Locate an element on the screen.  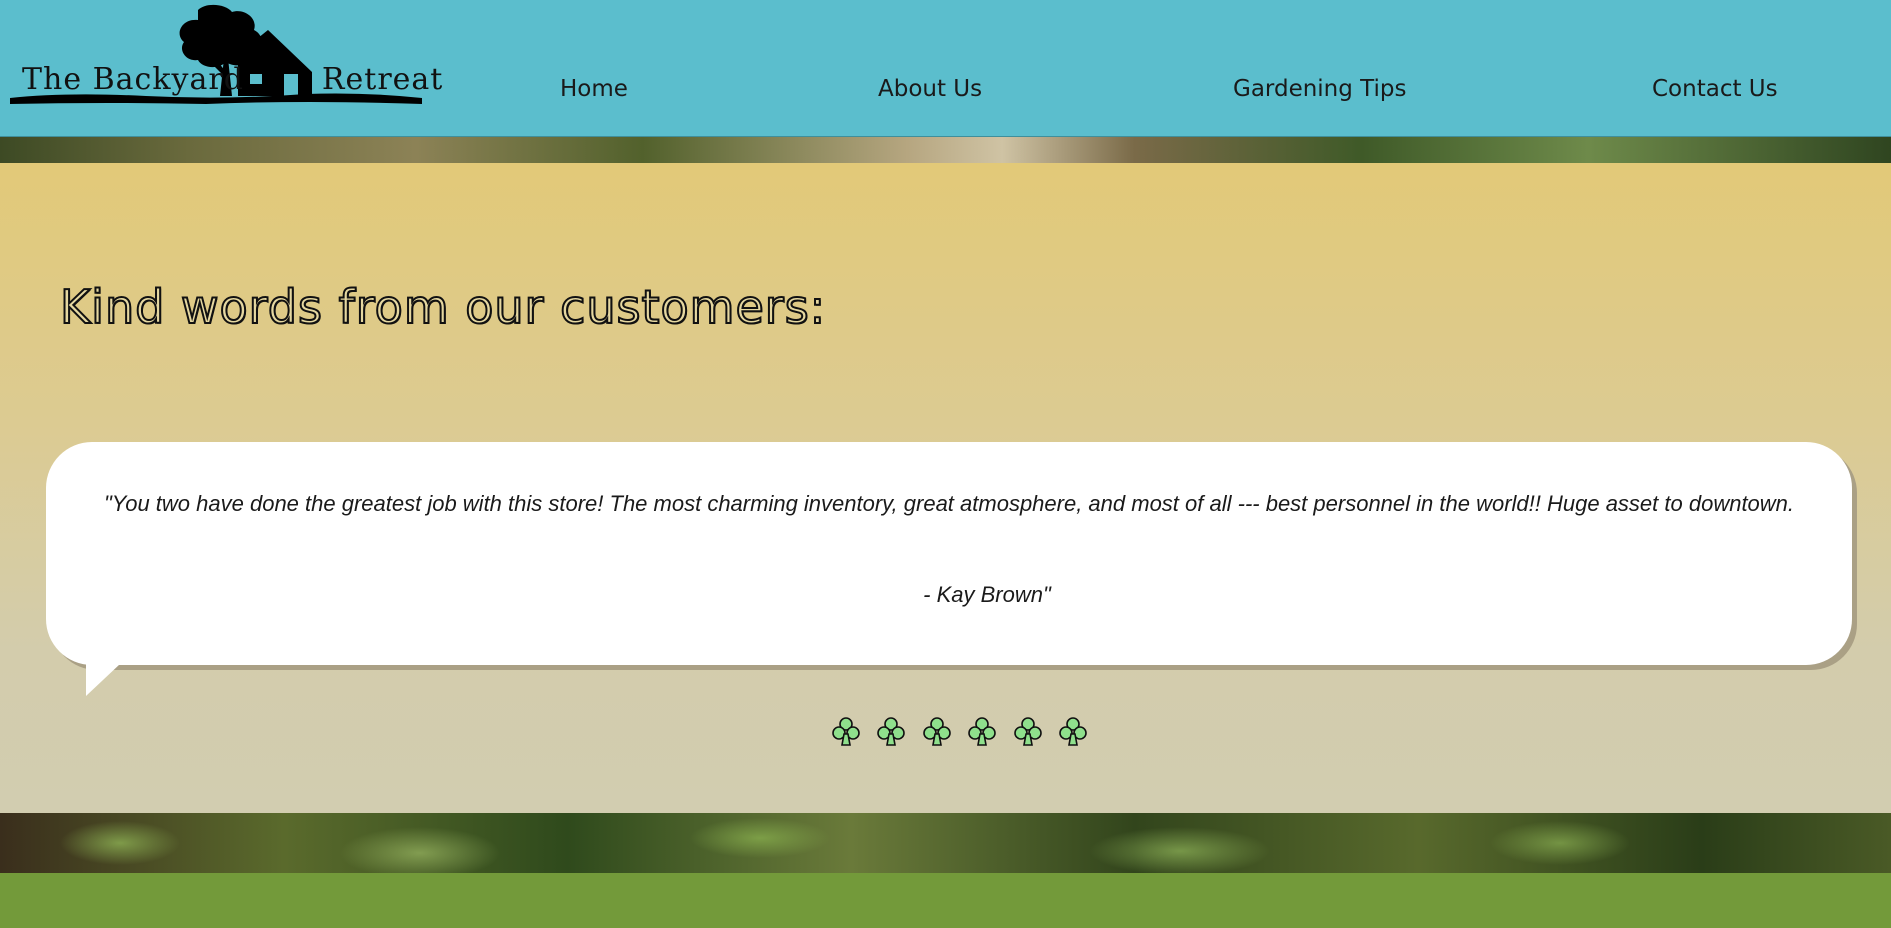
site-logo: The Backyard Retreat is located at coordinates (224, 55).